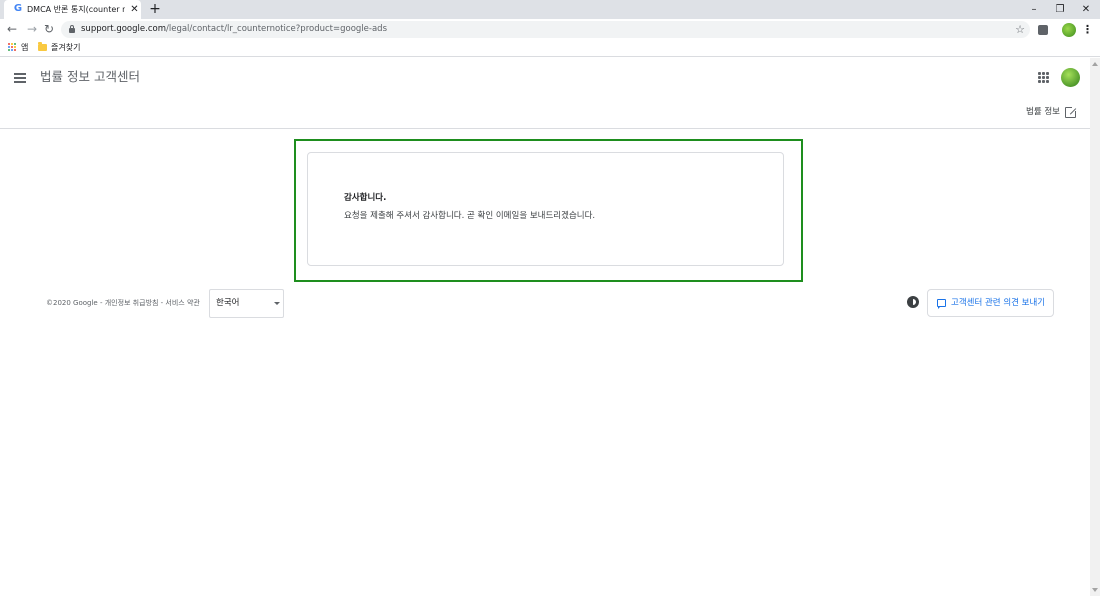 The height and width of the screenshot is (596, 1100). I want to click on browser-tab: G DMCA 반론 통지(counter notific ✕, so click(72, 9).